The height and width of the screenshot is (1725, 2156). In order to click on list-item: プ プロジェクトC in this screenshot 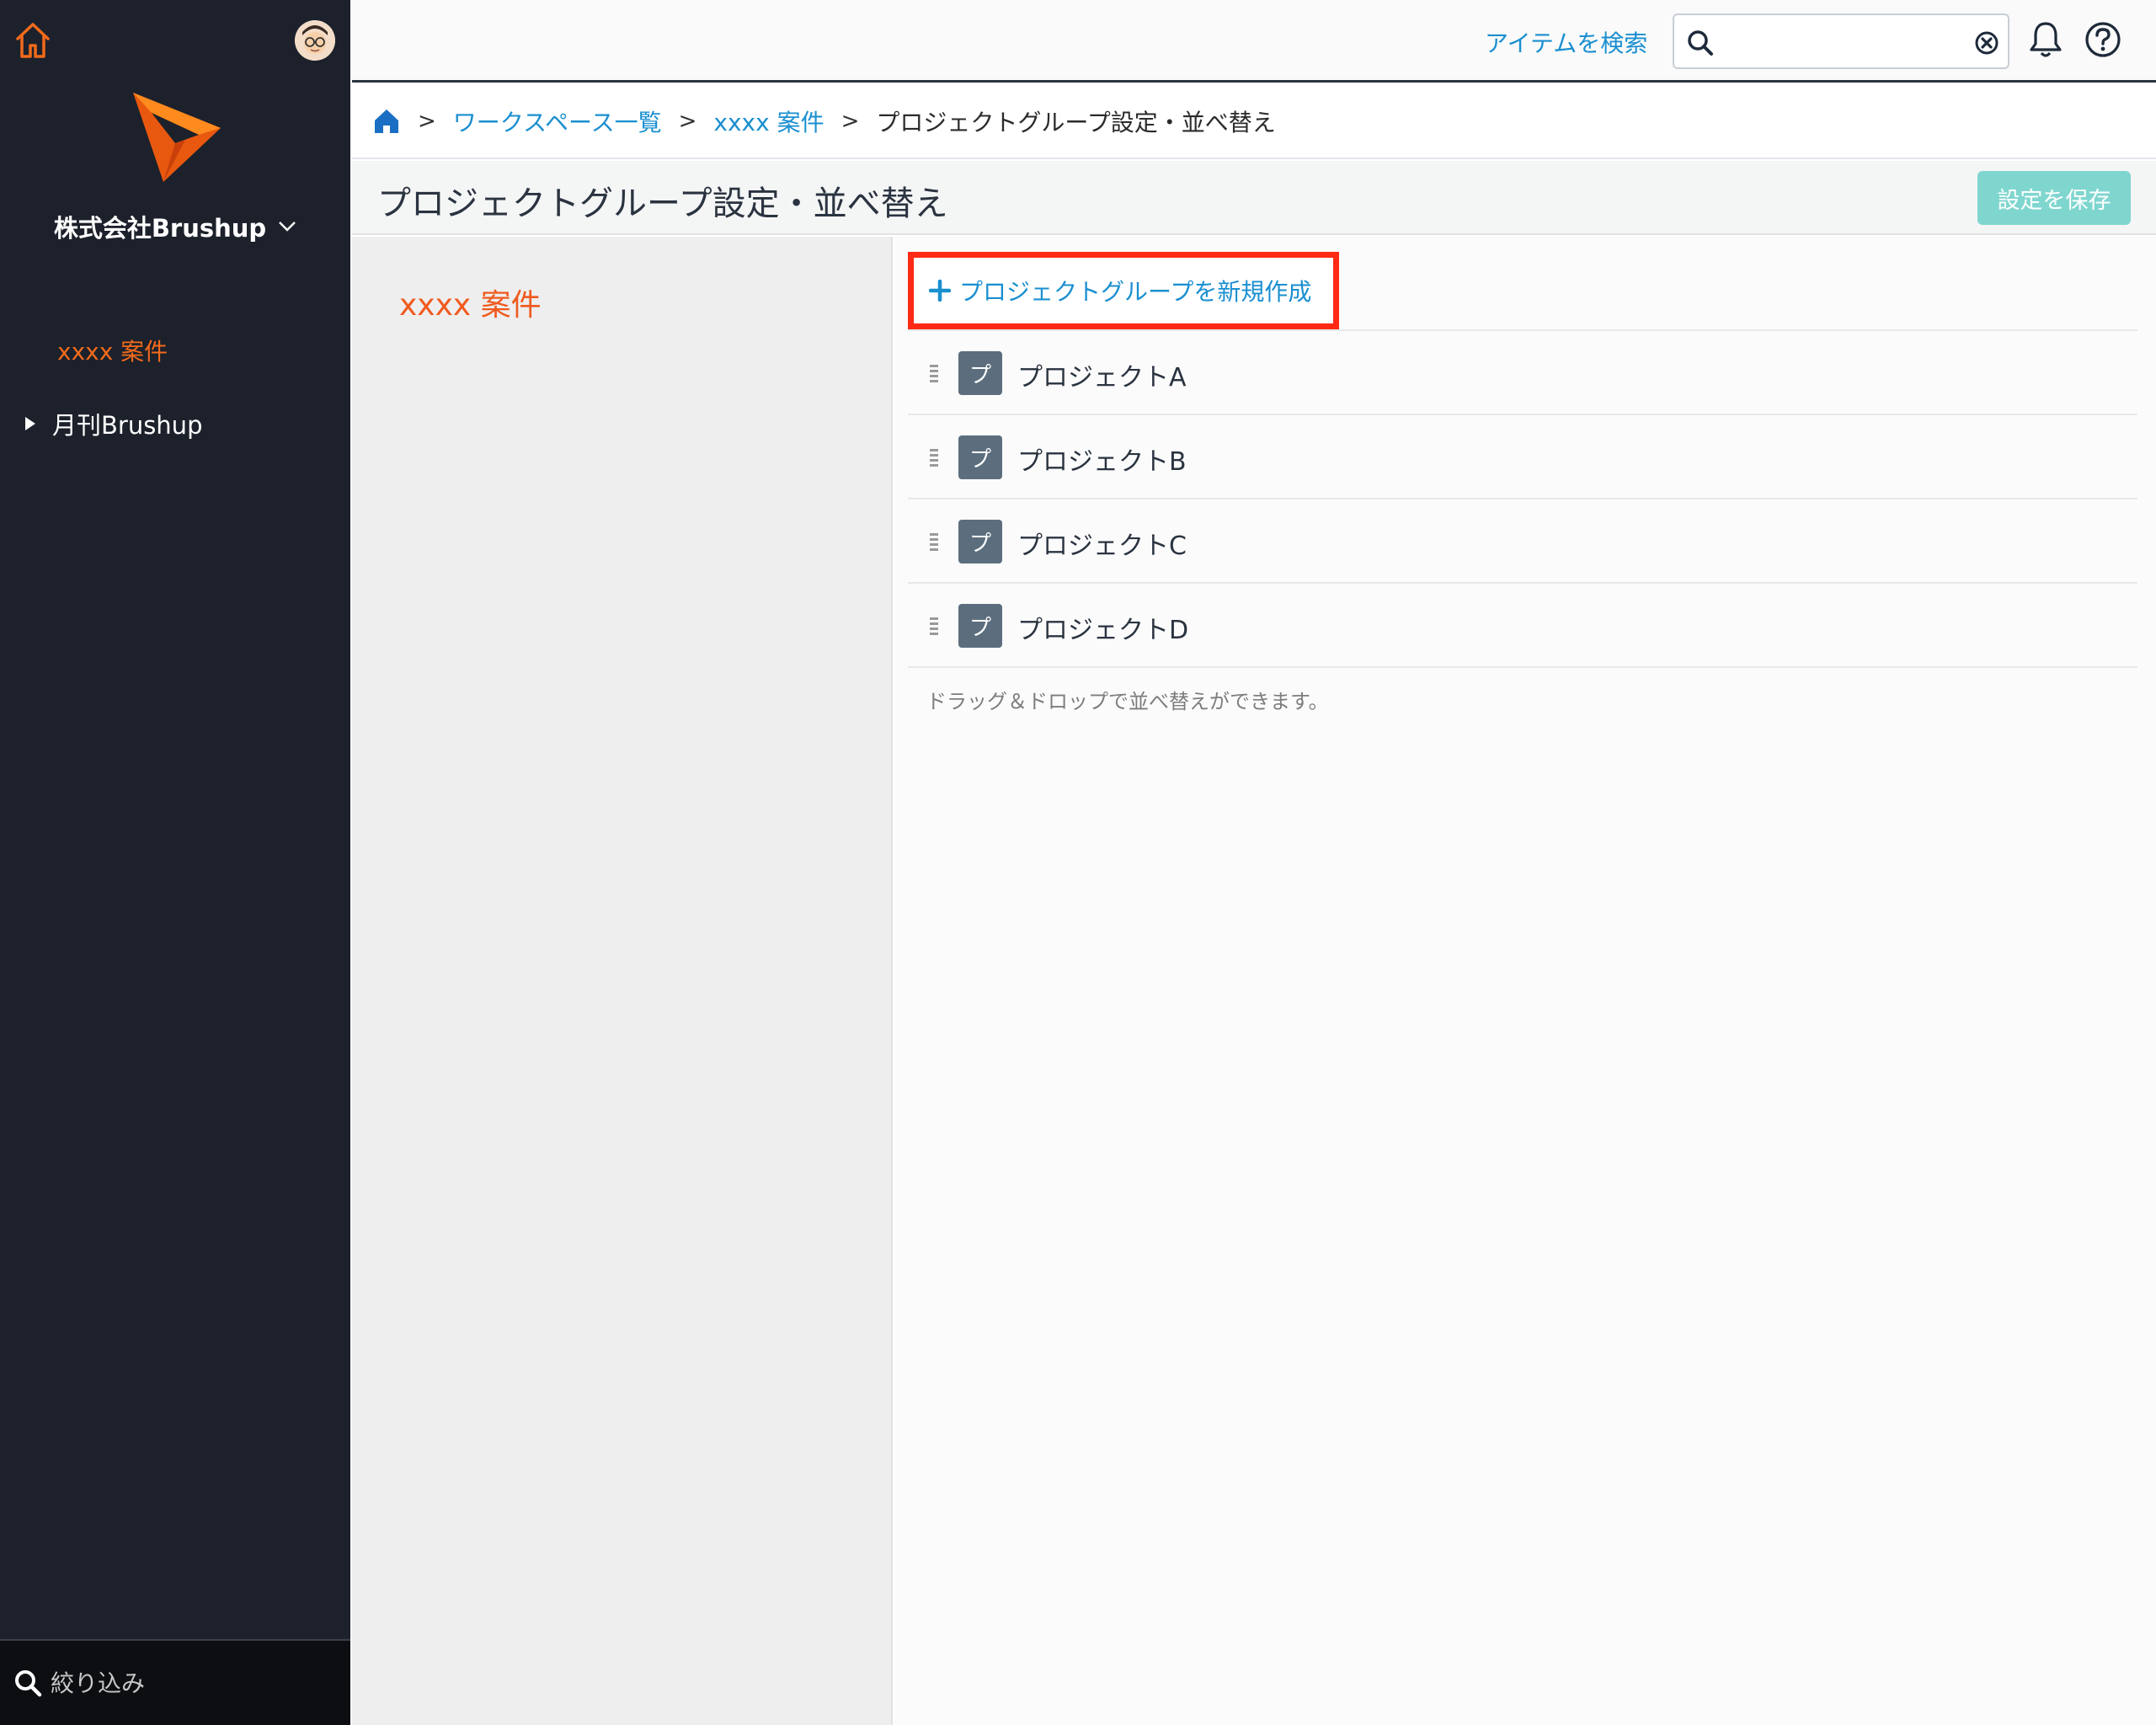, I will do `click(1522, 541)`.